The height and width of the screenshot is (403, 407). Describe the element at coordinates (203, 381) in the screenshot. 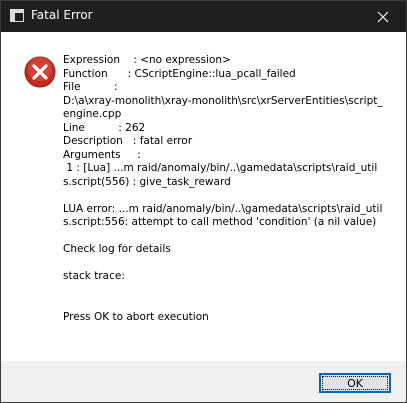

I see `dialog-footer: OK` at that location.